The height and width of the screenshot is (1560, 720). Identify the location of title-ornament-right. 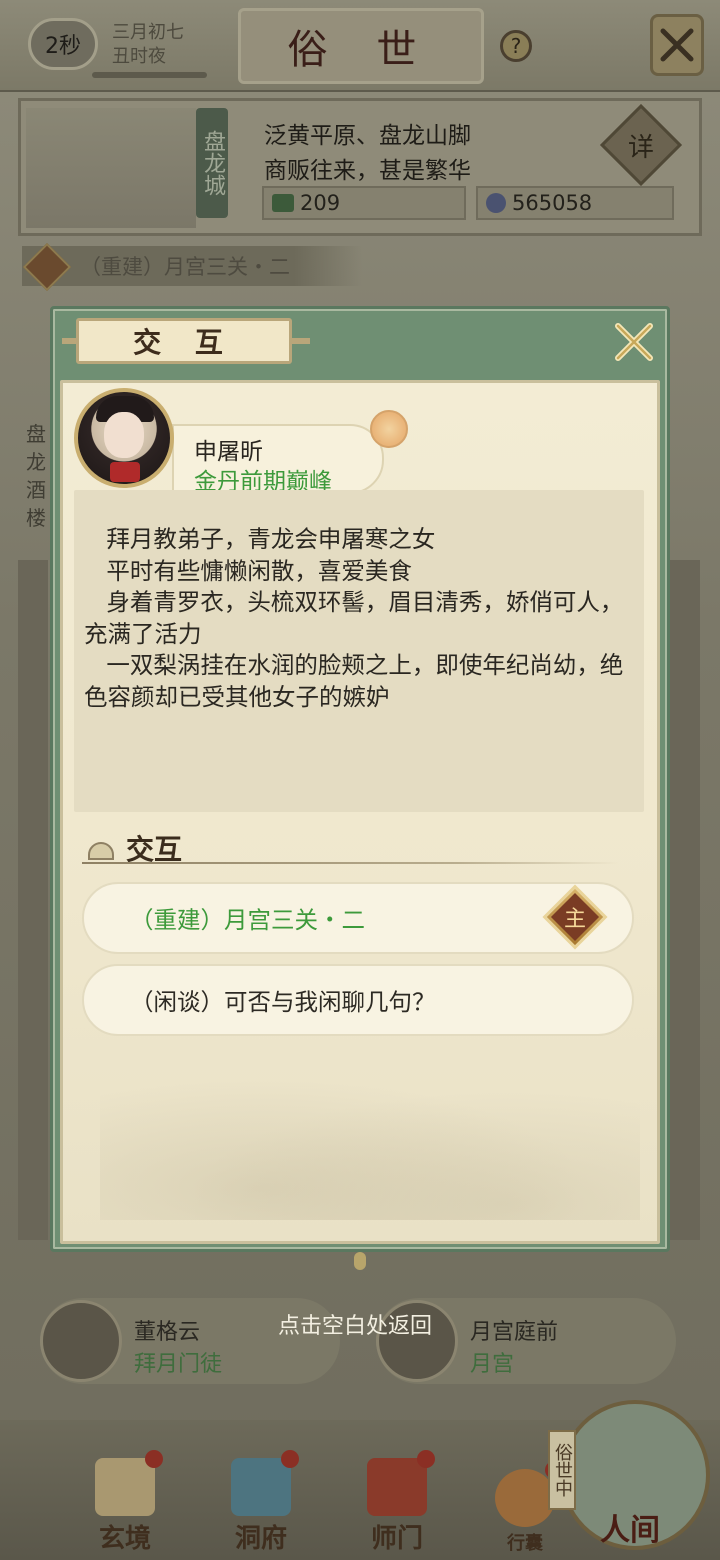
(300, 341).